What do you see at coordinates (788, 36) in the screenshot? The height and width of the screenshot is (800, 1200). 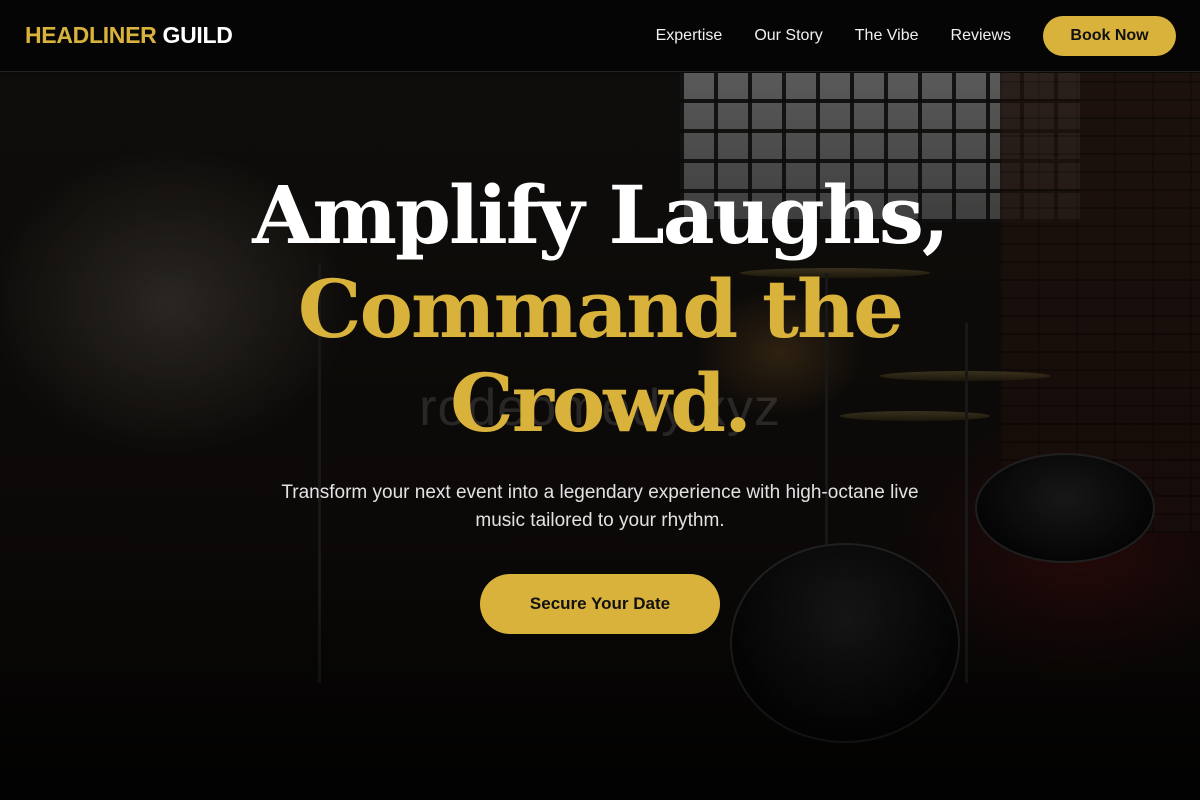 I see `nav-link-our-story: Our Story` at bounding box center [788, 36].